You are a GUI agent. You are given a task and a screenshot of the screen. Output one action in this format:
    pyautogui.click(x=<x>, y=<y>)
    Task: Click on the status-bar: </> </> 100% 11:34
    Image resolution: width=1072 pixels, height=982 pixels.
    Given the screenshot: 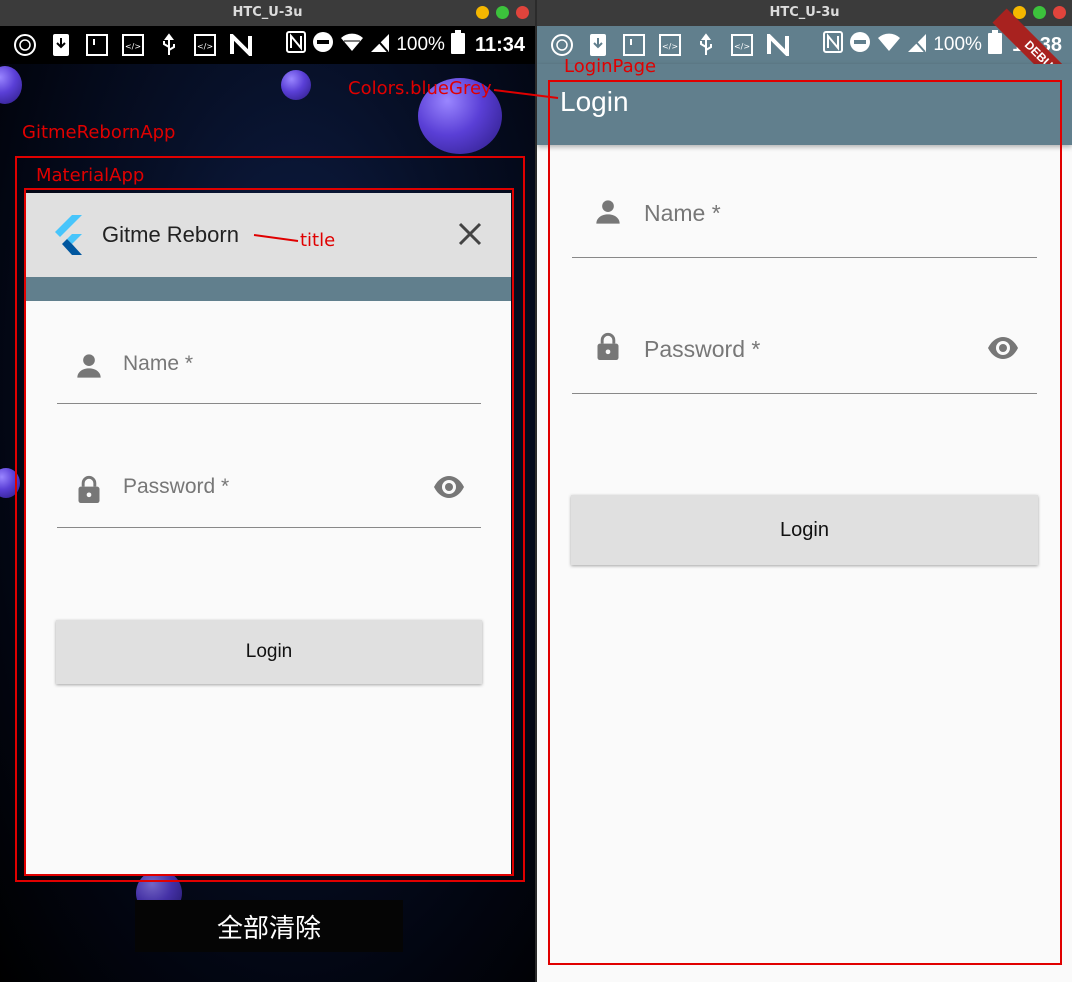 What is the action you would take?
    pyautogui.click(x=267, y=45)
    